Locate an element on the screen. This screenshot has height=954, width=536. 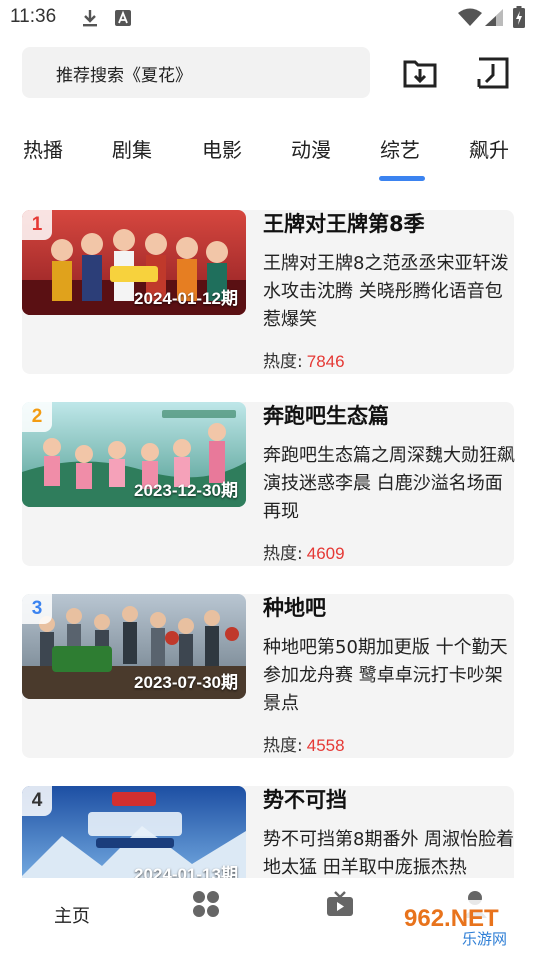
tab-anime: 动漫 is located at coordinates (311, 148).